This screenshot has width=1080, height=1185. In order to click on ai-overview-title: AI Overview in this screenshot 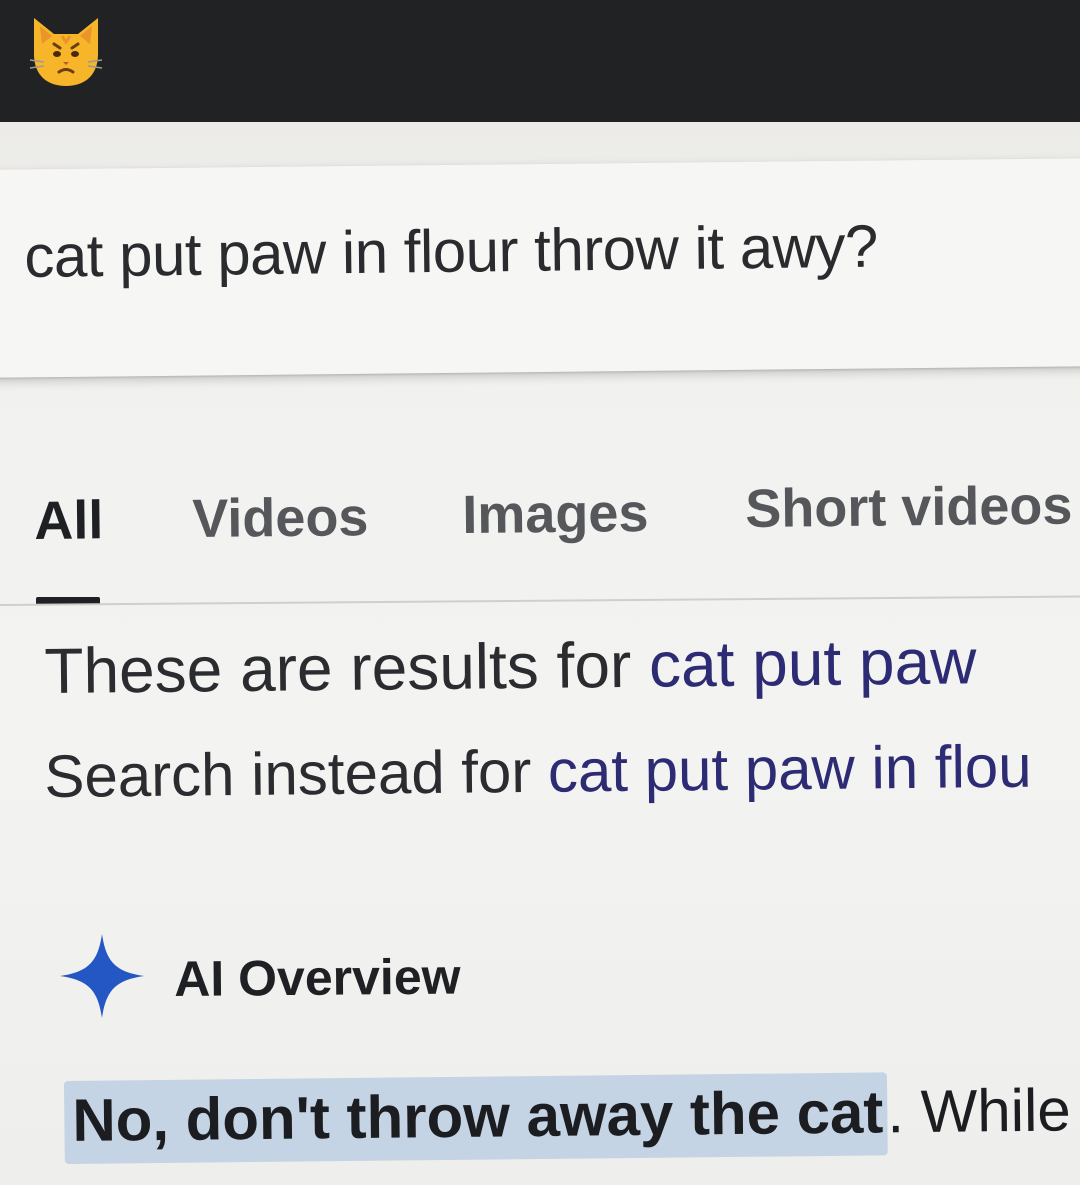, I will do `click(317, 977)`.